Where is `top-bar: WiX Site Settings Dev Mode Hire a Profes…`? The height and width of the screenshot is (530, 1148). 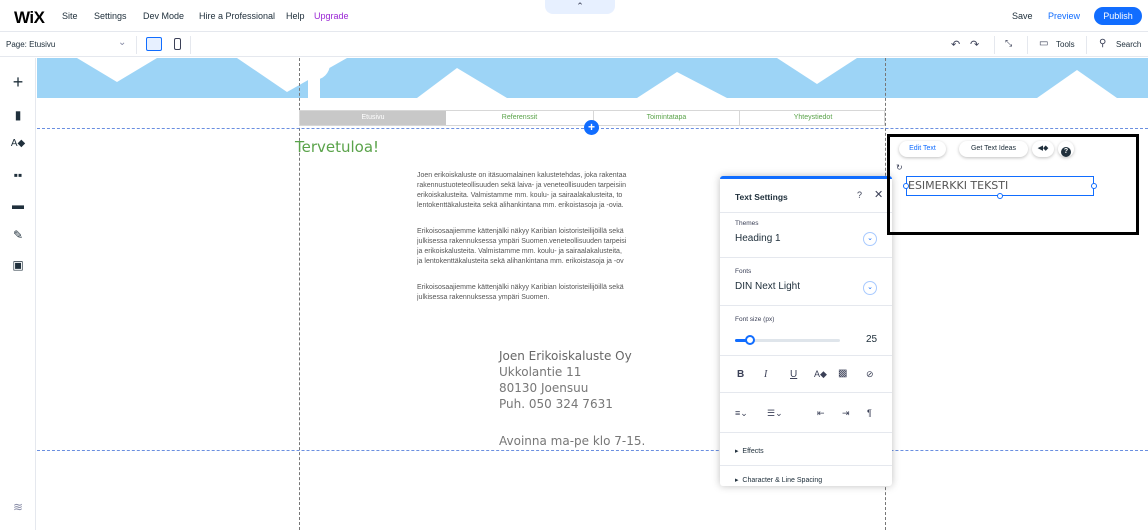
top-bar: WiX Site Settings Dev Mode Hire a Profes… is located at coordinates (574, 16).